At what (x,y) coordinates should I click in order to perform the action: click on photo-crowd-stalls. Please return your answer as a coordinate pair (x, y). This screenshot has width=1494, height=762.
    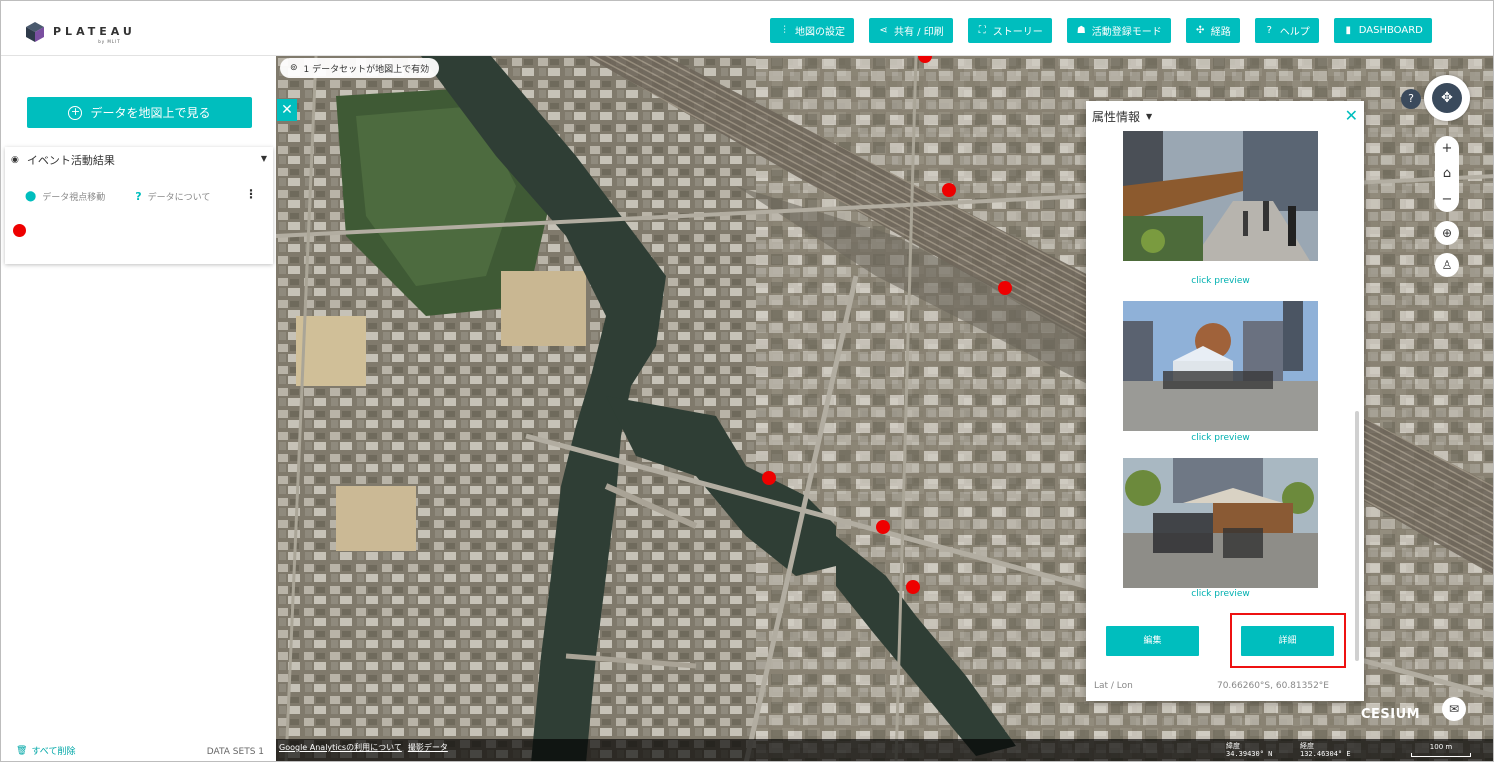
    Looking at the image, I should click on (1220, 523).